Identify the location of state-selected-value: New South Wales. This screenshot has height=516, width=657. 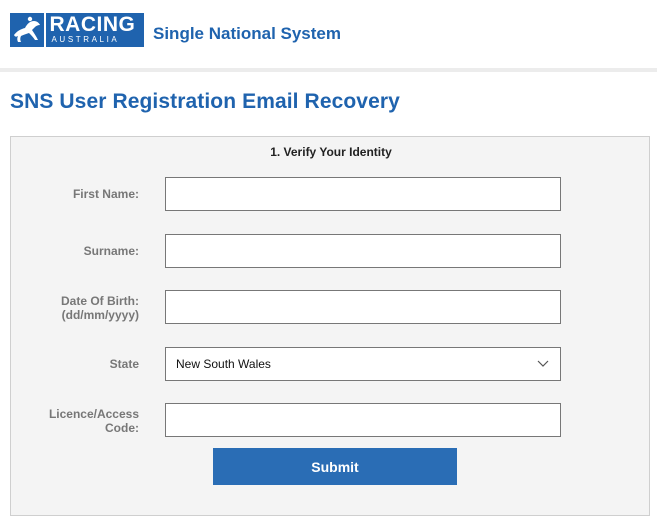
(223, 364).